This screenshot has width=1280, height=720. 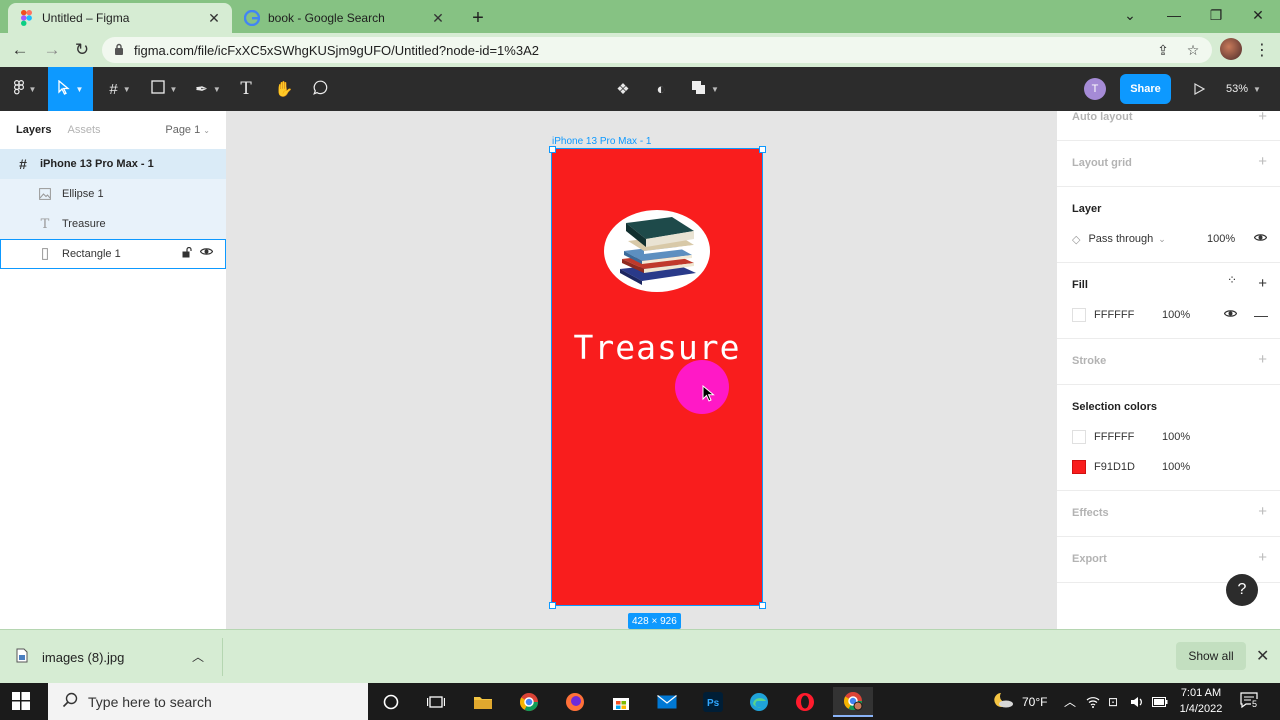 I want to click on windows-start-icon, so click(x=21, y=702).